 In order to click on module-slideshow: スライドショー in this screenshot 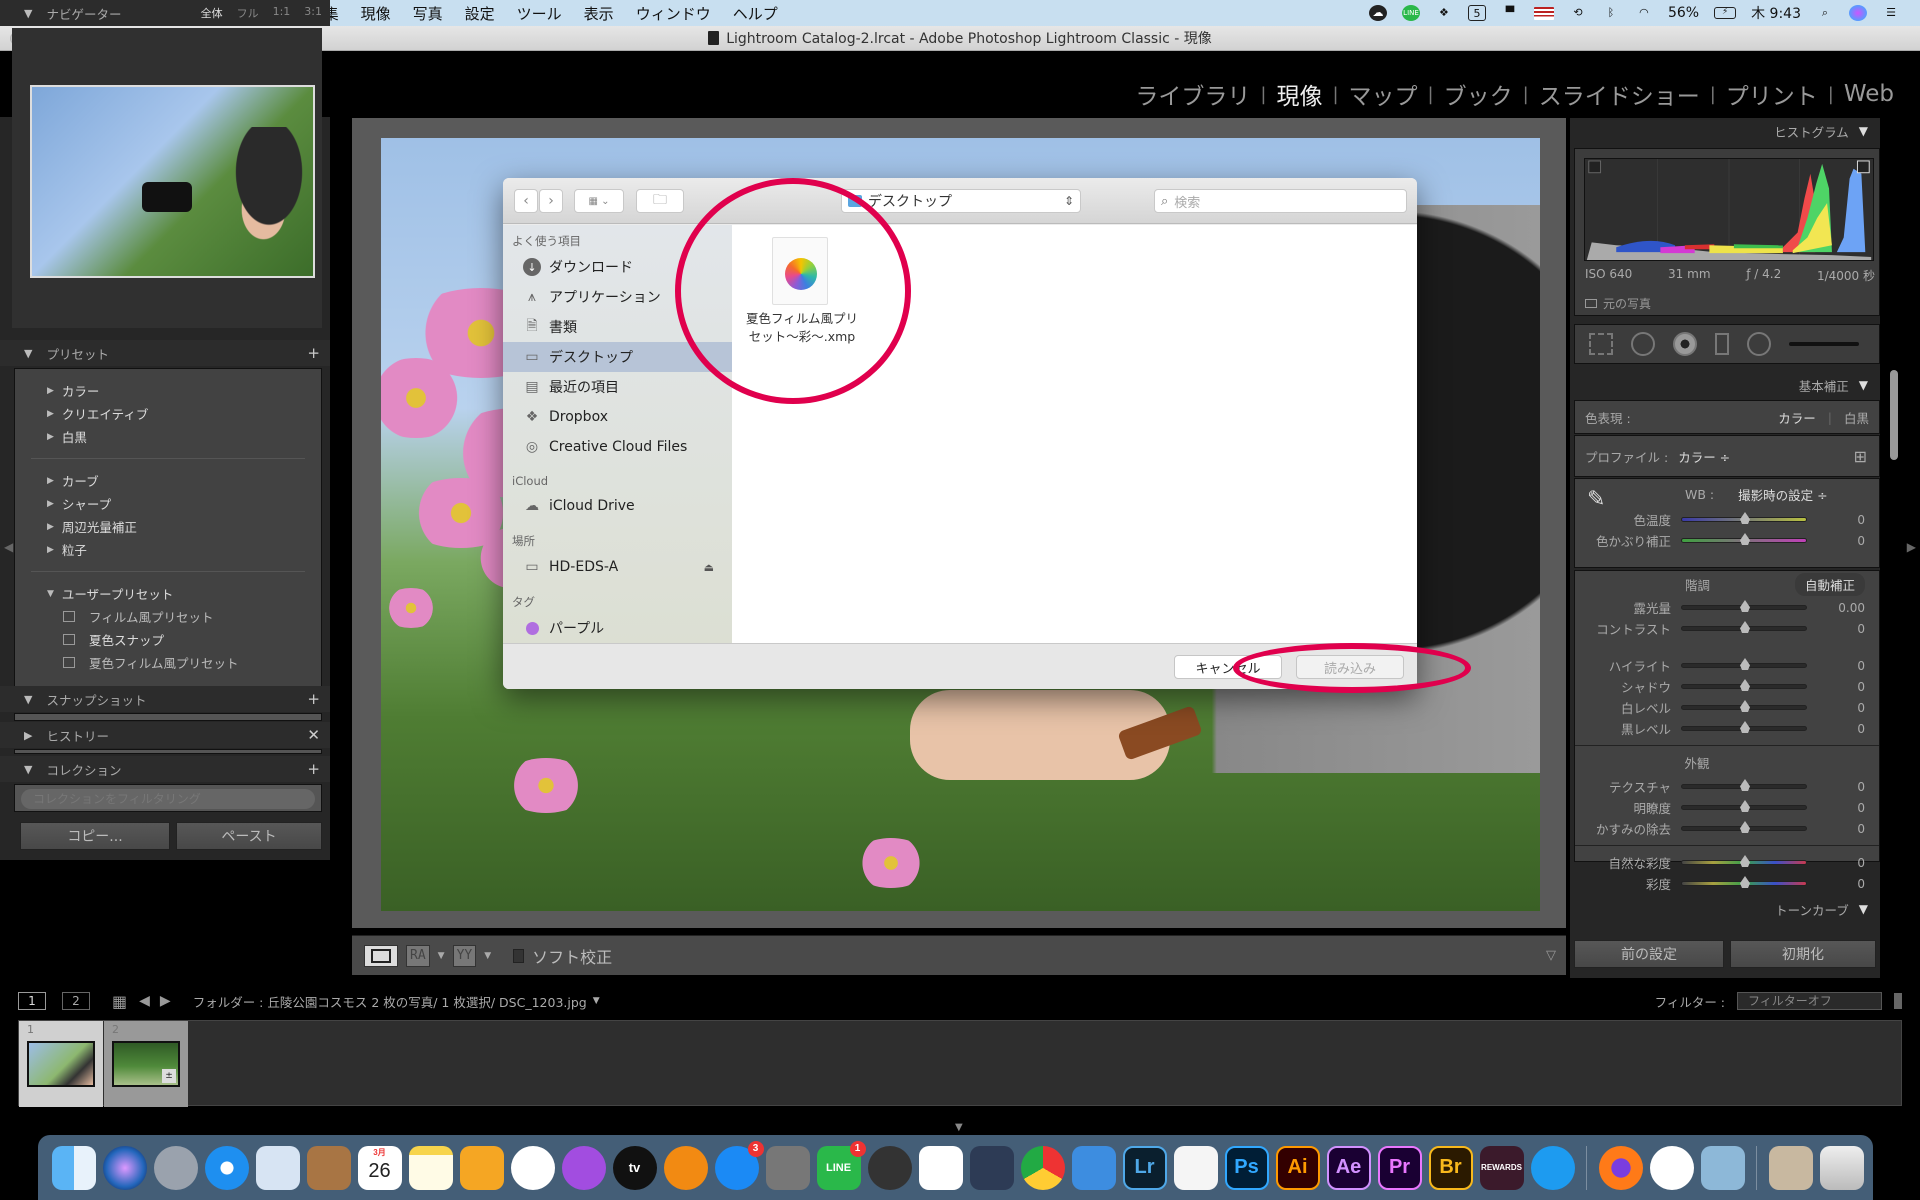, I will do `click(1619, 94)`.